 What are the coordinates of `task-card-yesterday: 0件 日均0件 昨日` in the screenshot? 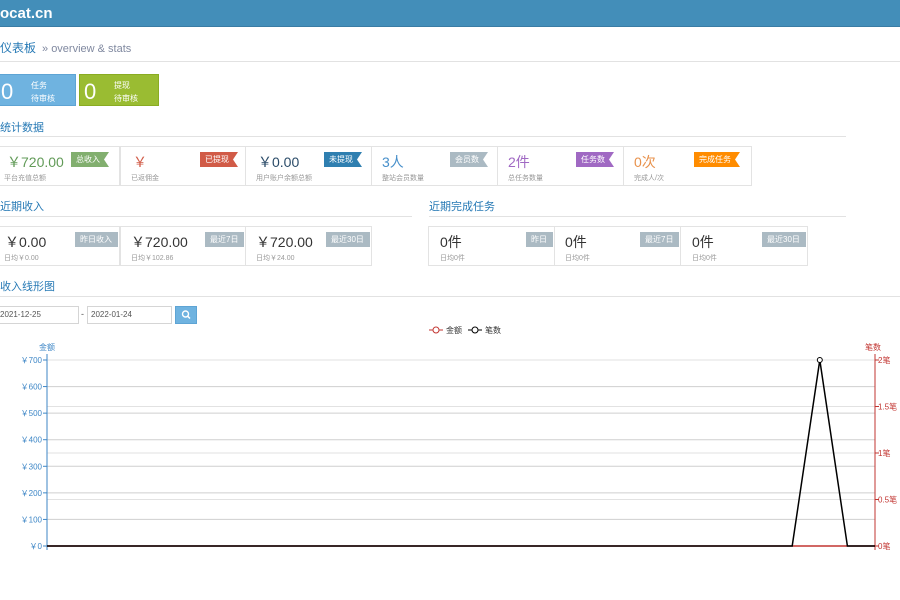 It's located at (491, 246).